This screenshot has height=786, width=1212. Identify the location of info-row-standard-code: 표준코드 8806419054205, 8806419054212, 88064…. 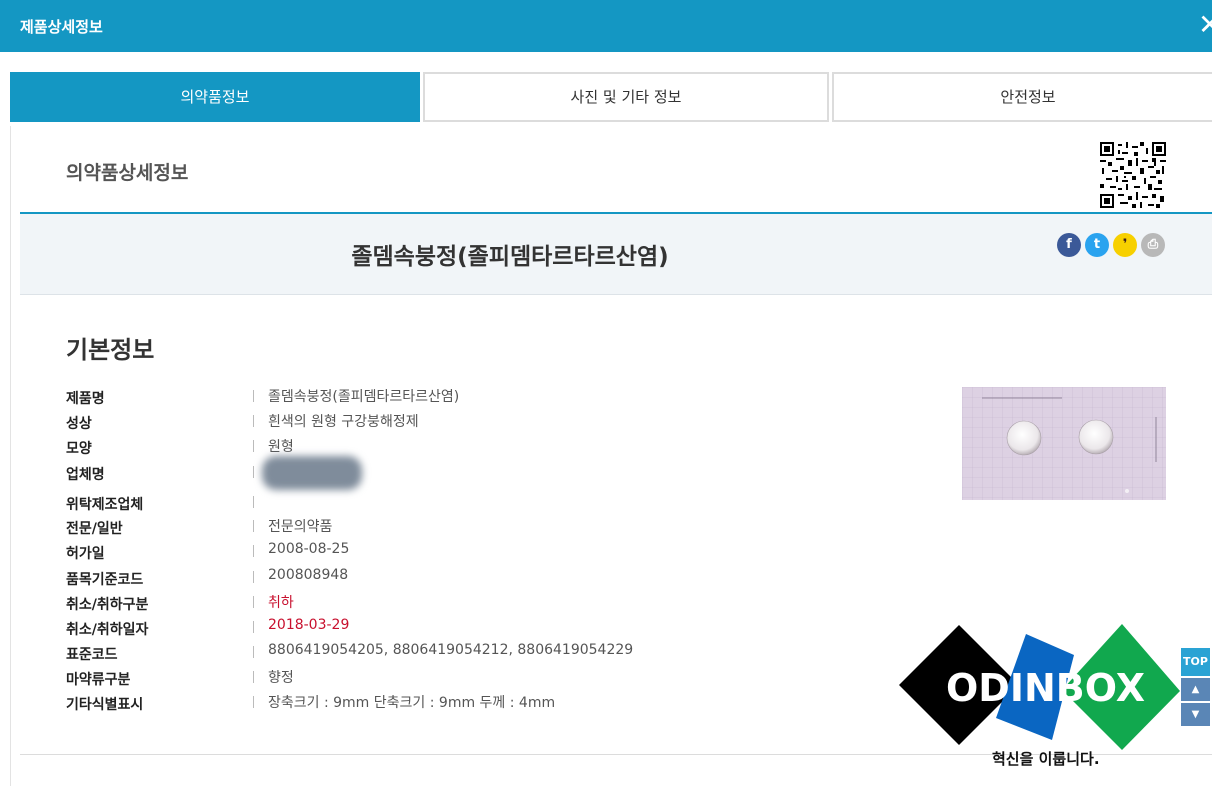
(506, 653).